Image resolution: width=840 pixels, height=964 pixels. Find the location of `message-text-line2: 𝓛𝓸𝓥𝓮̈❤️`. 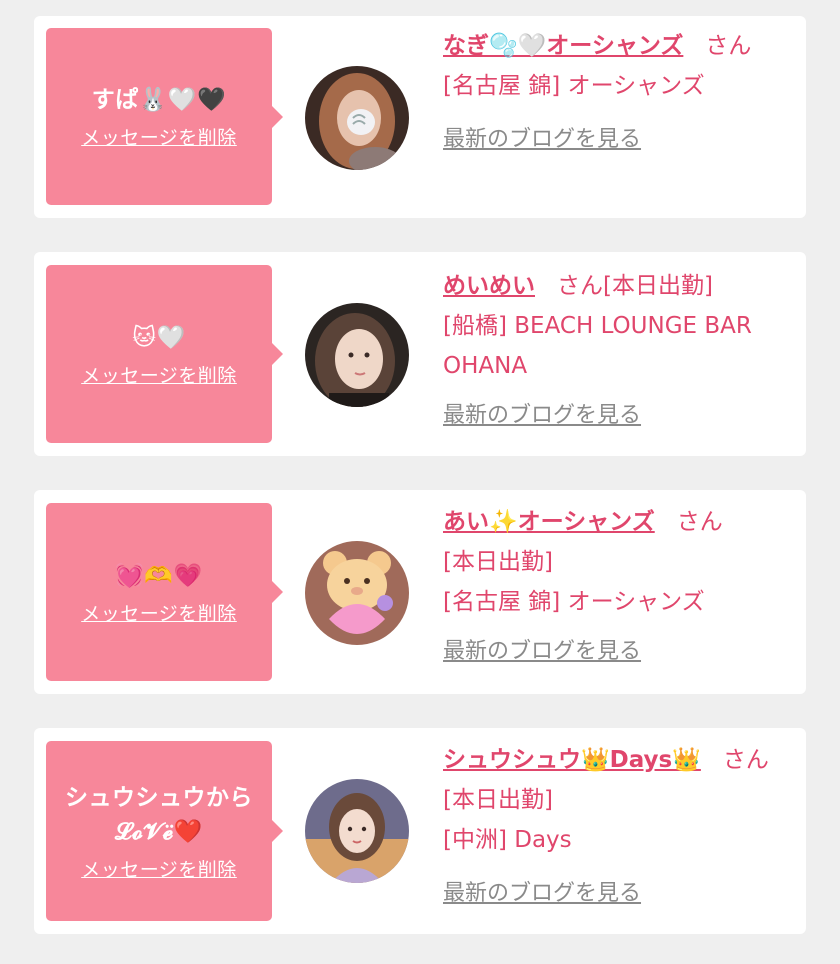

message-text-line2: 𝓛𝓸𝓥𝓮̈❤️ is located at coordinates (159, 831).